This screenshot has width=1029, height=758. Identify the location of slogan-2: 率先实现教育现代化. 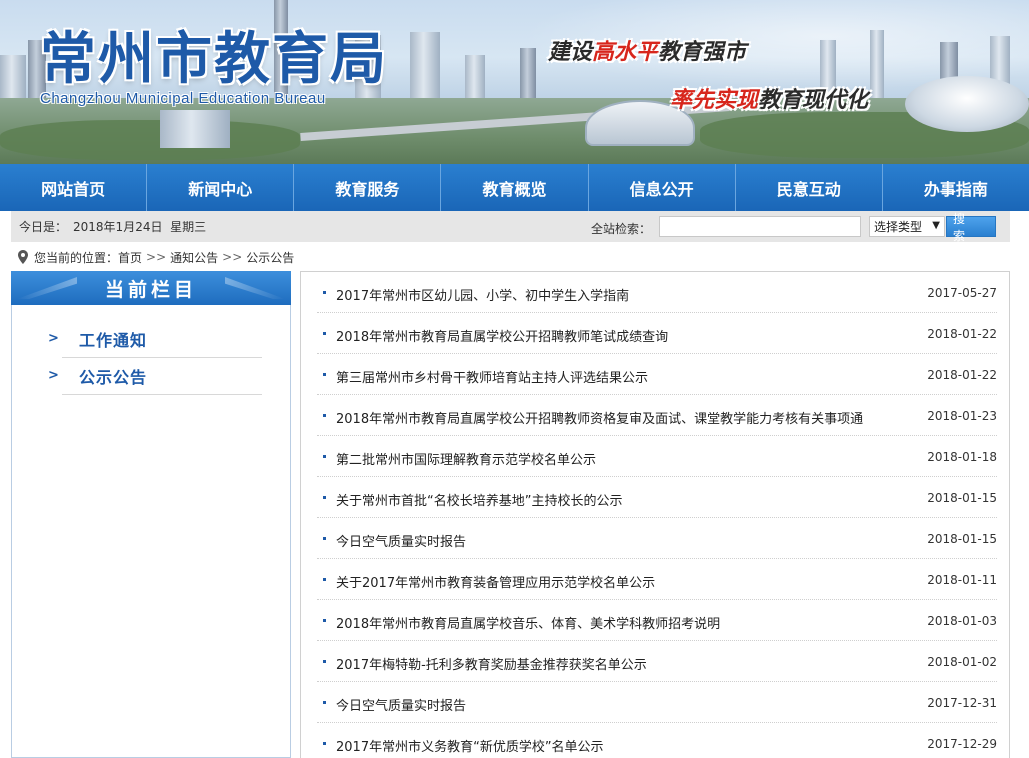
(769, 100).